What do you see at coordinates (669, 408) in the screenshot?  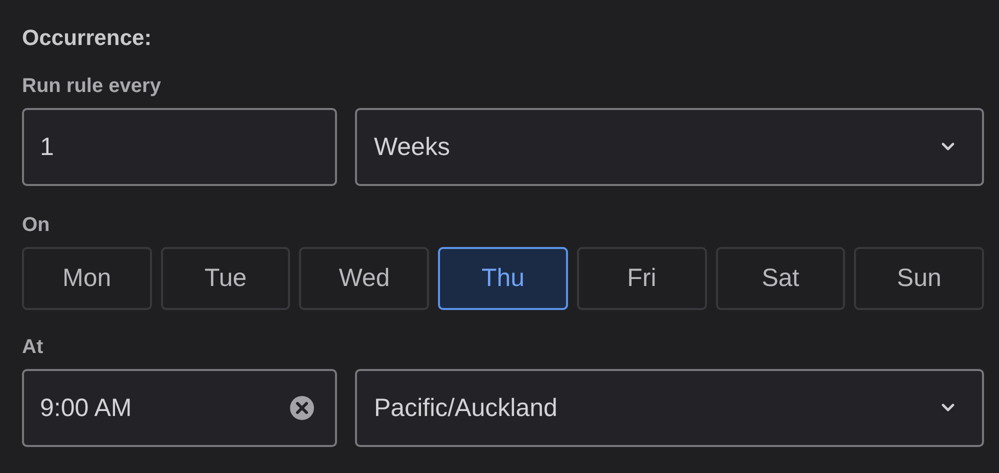 I see `timezone-dropdown: Pacific/Auckland` at bounding box center [669, 408].